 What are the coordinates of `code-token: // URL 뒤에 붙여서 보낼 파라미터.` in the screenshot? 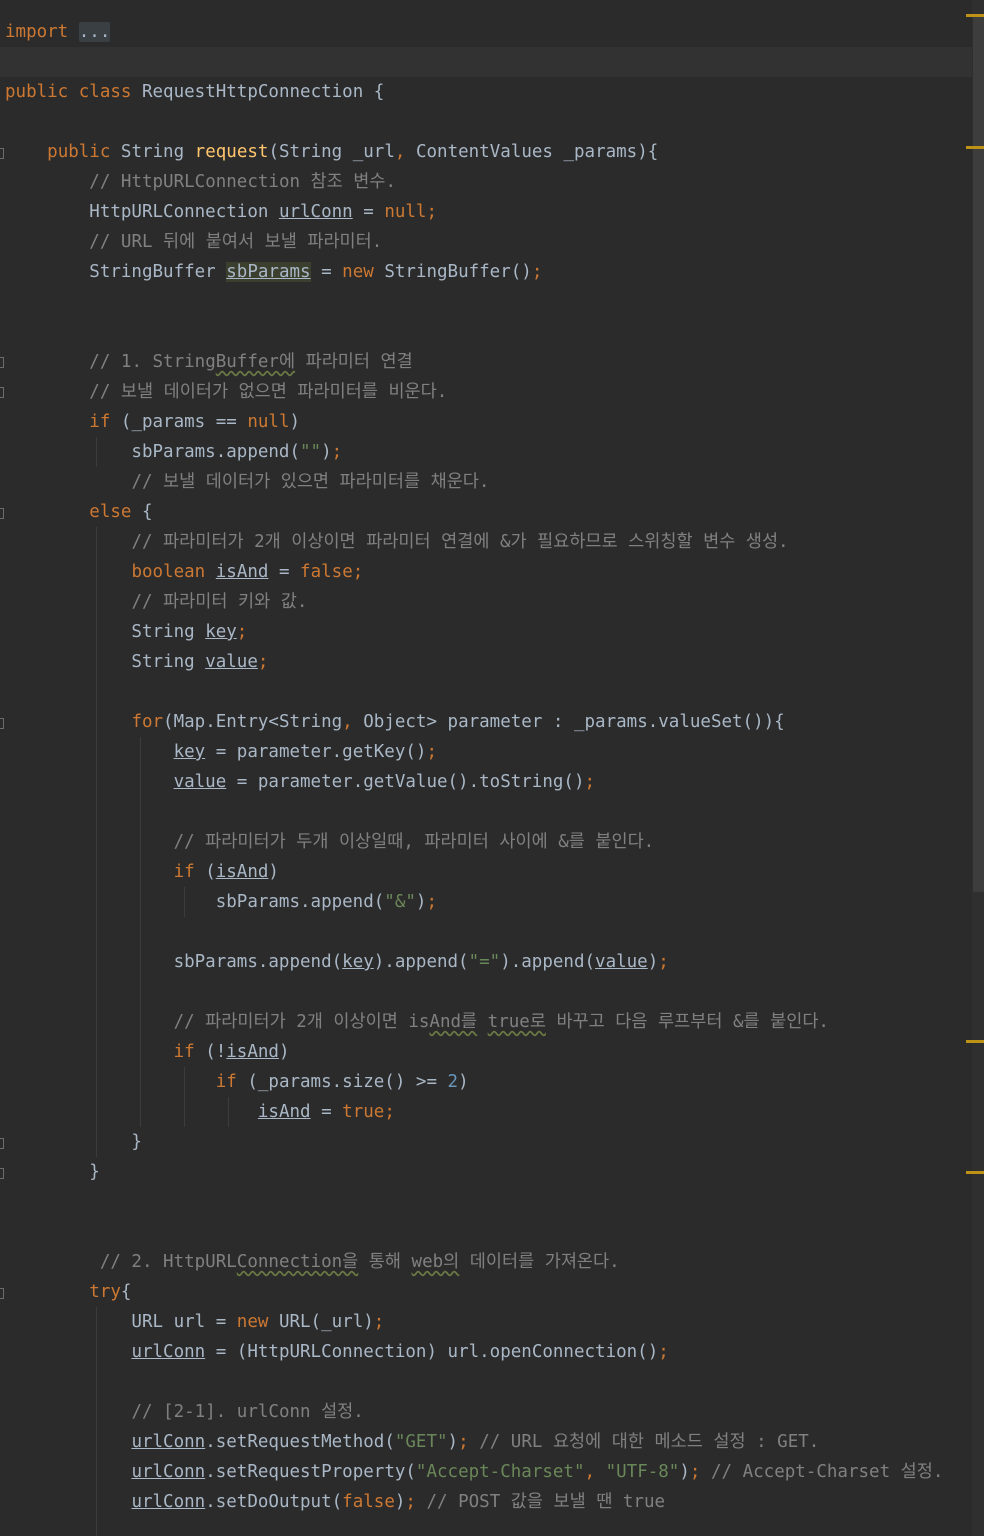 It's located at (236, 242).